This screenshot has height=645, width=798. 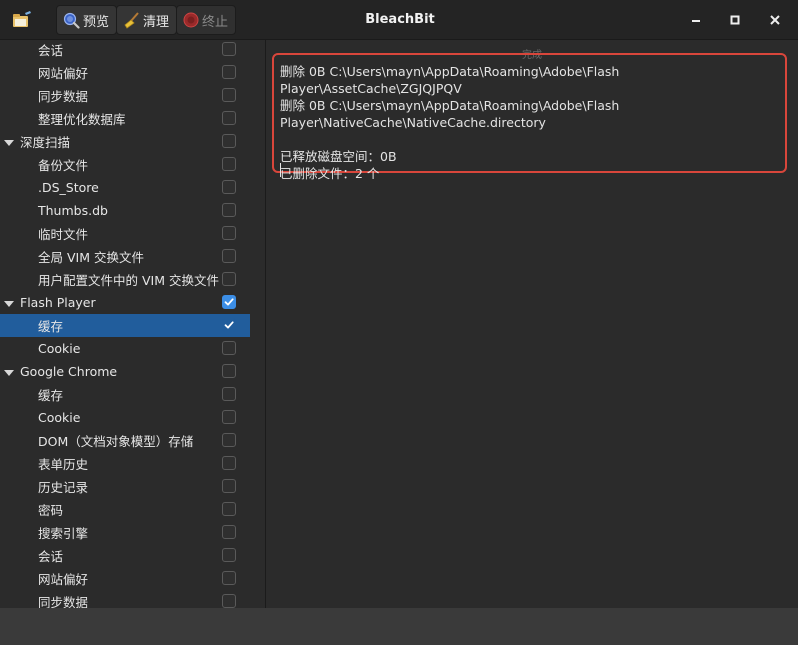 What do you see at coordinates (125, 210) in the screenshot?
I see `tree-row: Thumbs.db` at bounding box center [125, 210].